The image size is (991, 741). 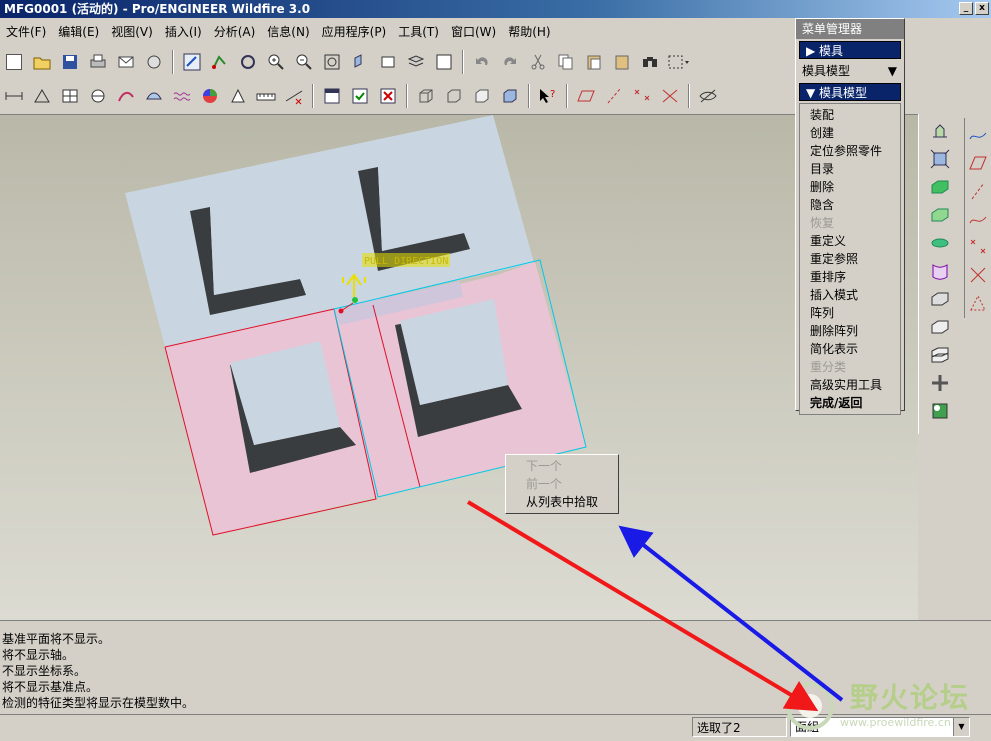 I want to click on copy-icon, so click(x=566, y=62).